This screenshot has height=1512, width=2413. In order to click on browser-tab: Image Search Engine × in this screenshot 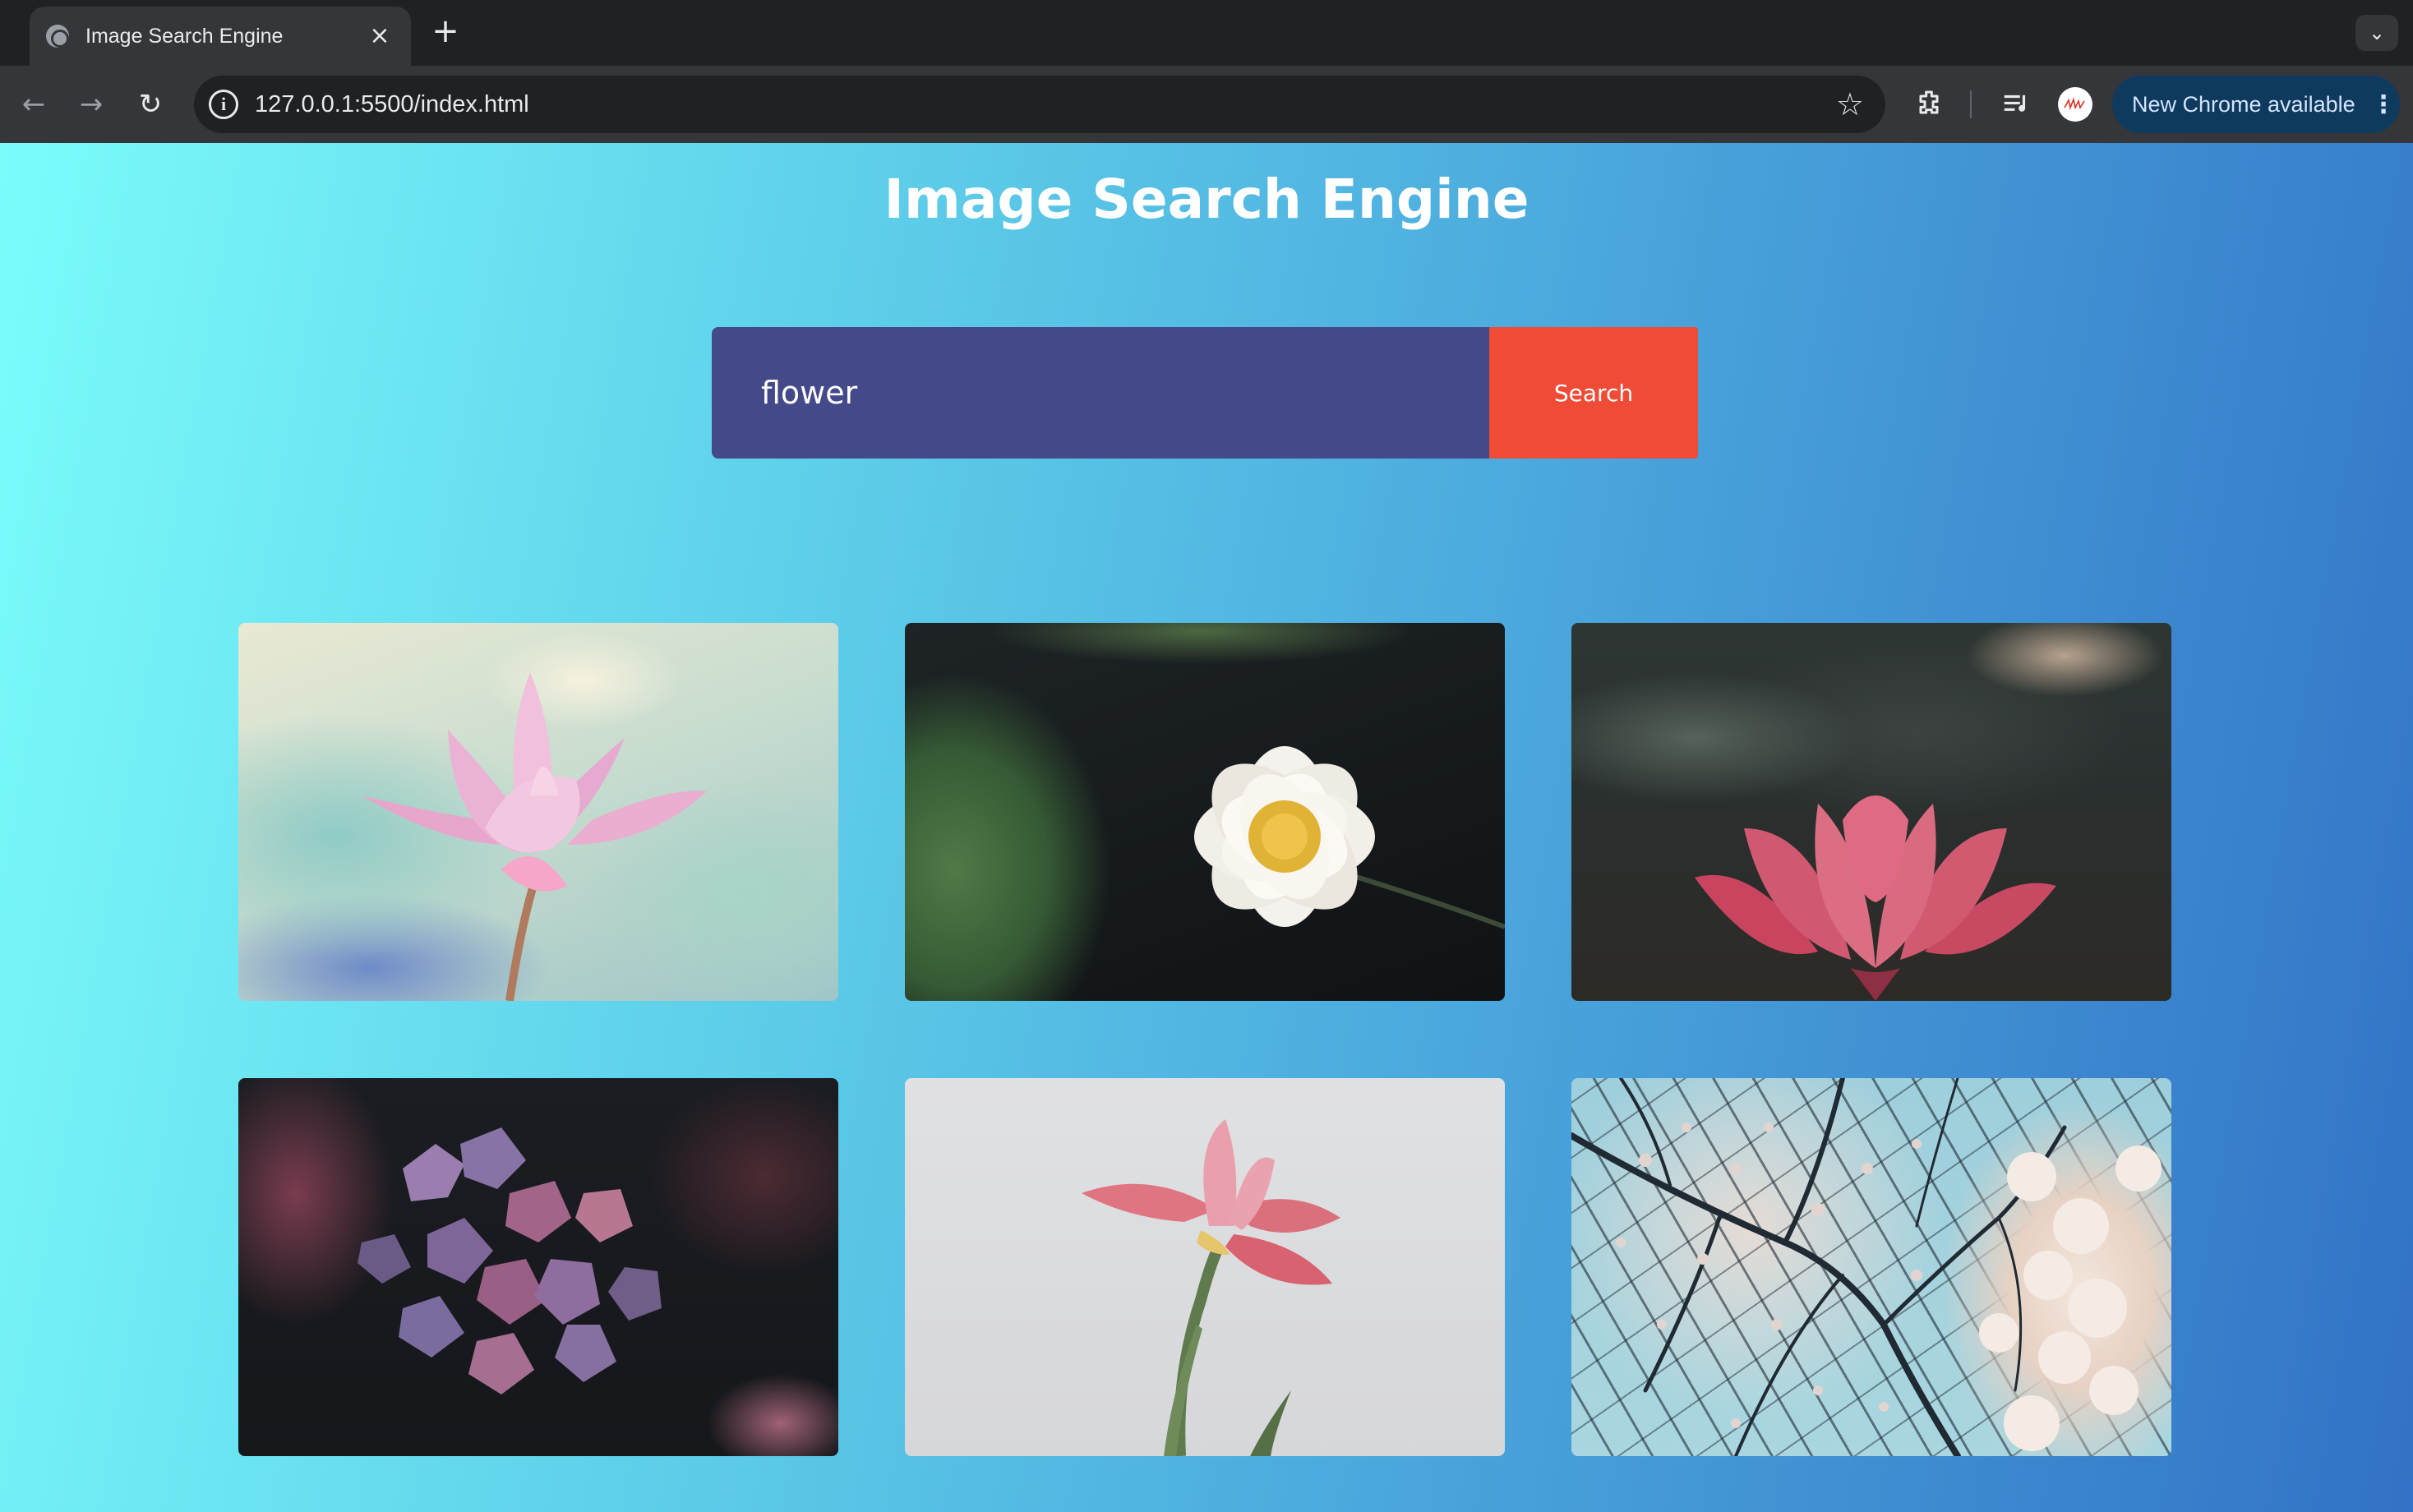, I will do `click(221, 36)`.